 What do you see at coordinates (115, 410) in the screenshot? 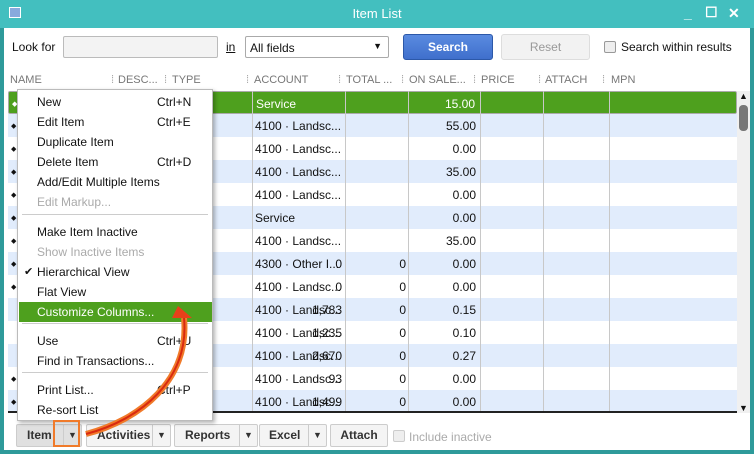
I see `menu-item-re-sort-list: Re-sort List` at bounding box center [115, 410].